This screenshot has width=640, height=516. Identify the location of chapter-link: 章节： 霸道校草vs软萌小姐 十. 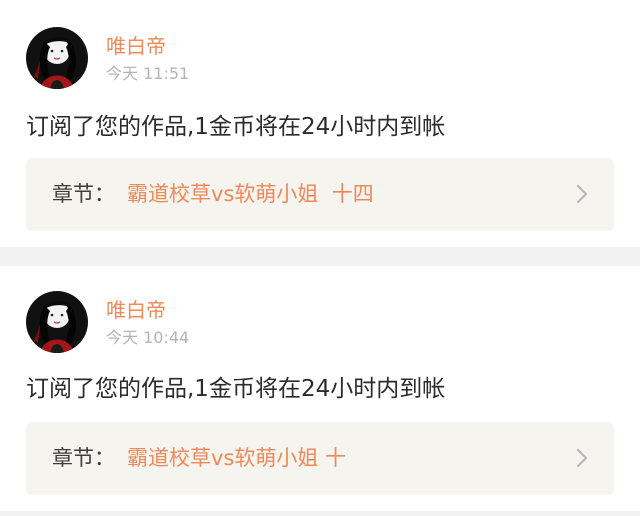
(320, 458).